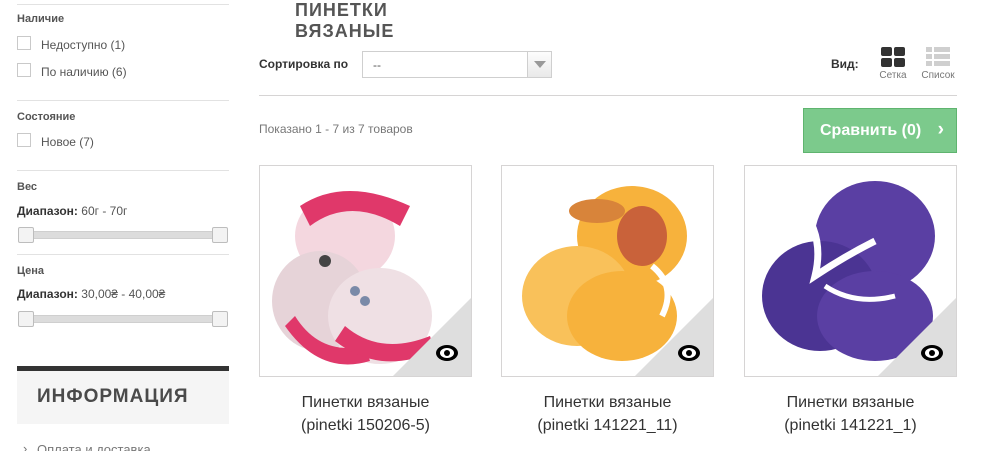 The image size is (984, 451). I want to click on filter-option-in-stock: По наличию (6), so click(72, 71).